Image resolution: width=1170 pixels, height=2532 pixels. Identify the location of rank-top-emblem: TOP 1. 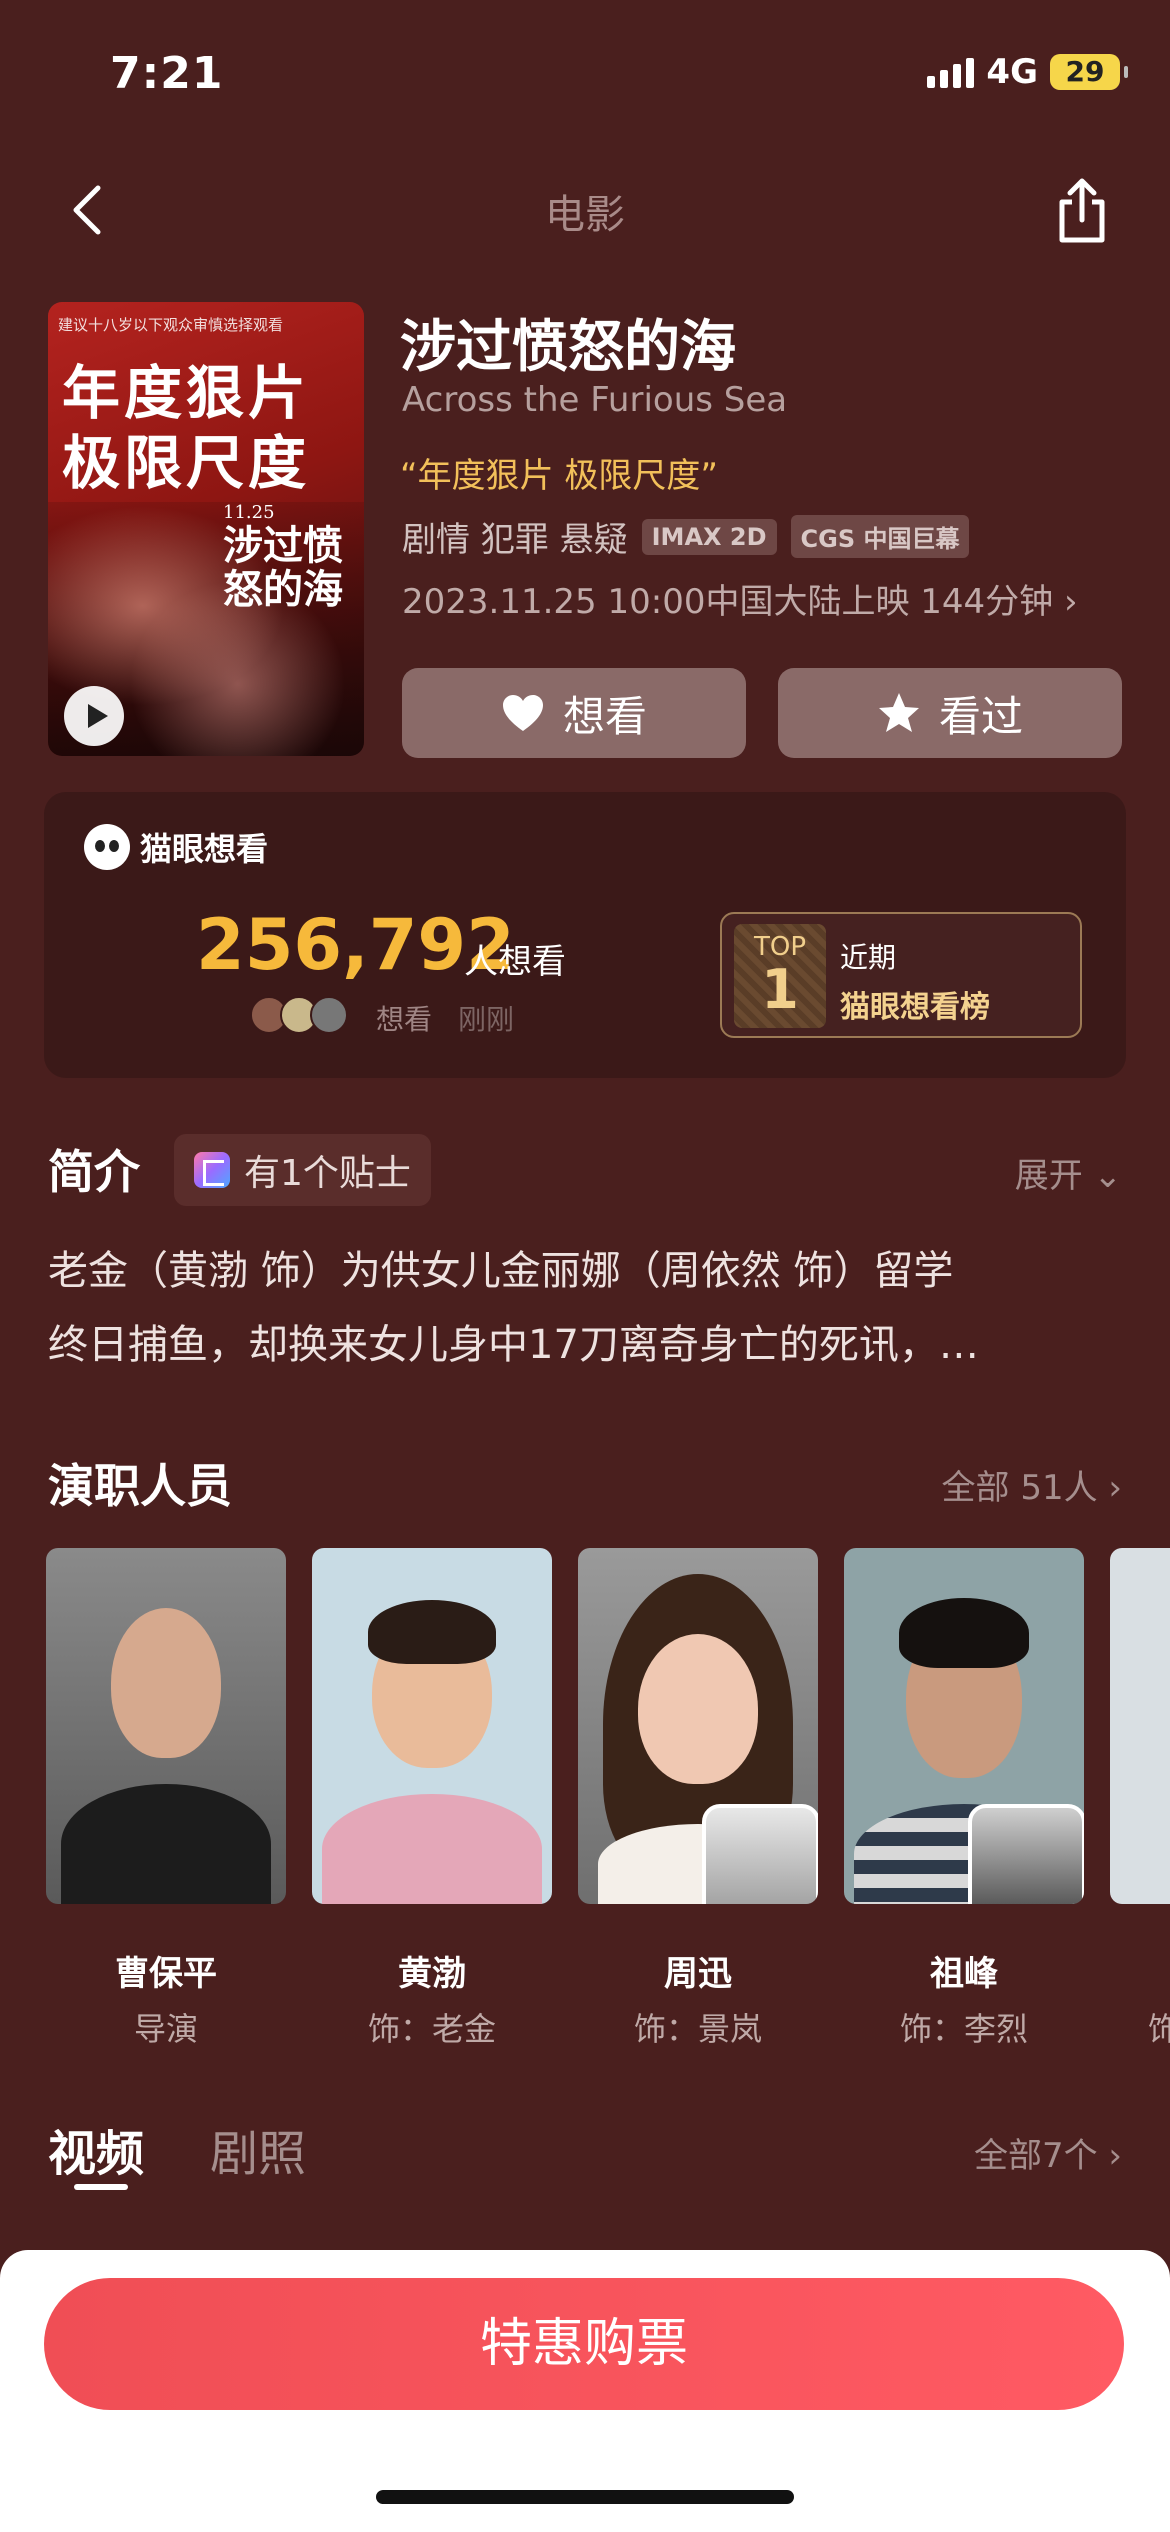
(780, 976).